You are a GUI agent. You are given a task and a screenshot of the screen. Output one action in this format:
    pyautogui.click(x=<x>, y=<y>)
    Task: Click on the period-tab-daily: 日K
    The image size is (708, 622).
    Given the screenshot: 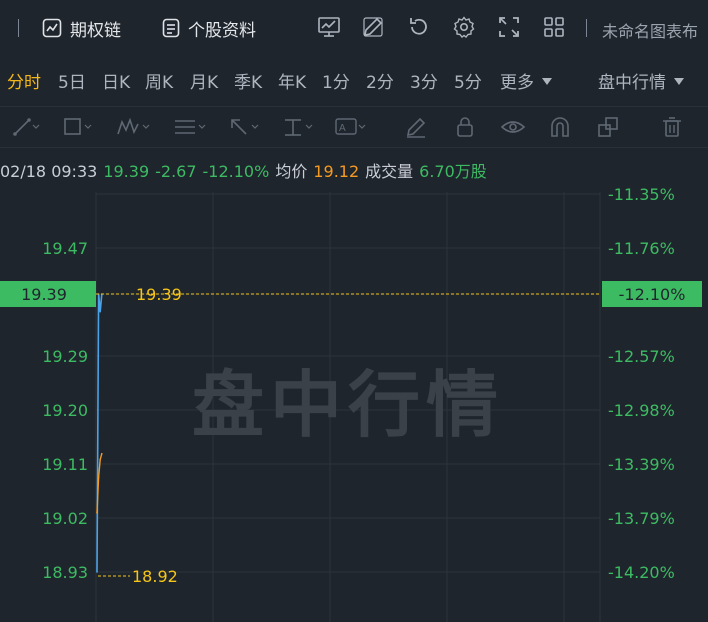 What is the action you would take?
    pyautogui.click(x=116, y=80)
    